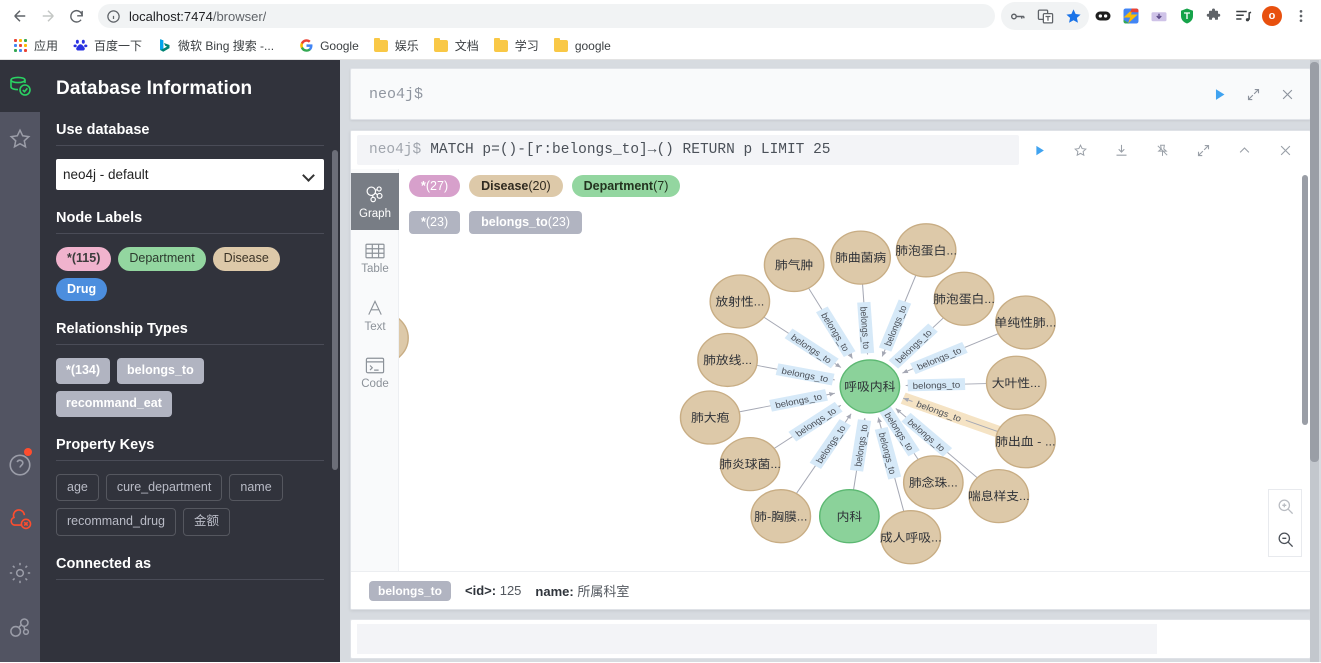 The width and height of the screenshot is (1321, 663). What do you see at coordinates (1187, 16) in the screenshot?
I see `shield-icon` at bounding box center [1187, 16].